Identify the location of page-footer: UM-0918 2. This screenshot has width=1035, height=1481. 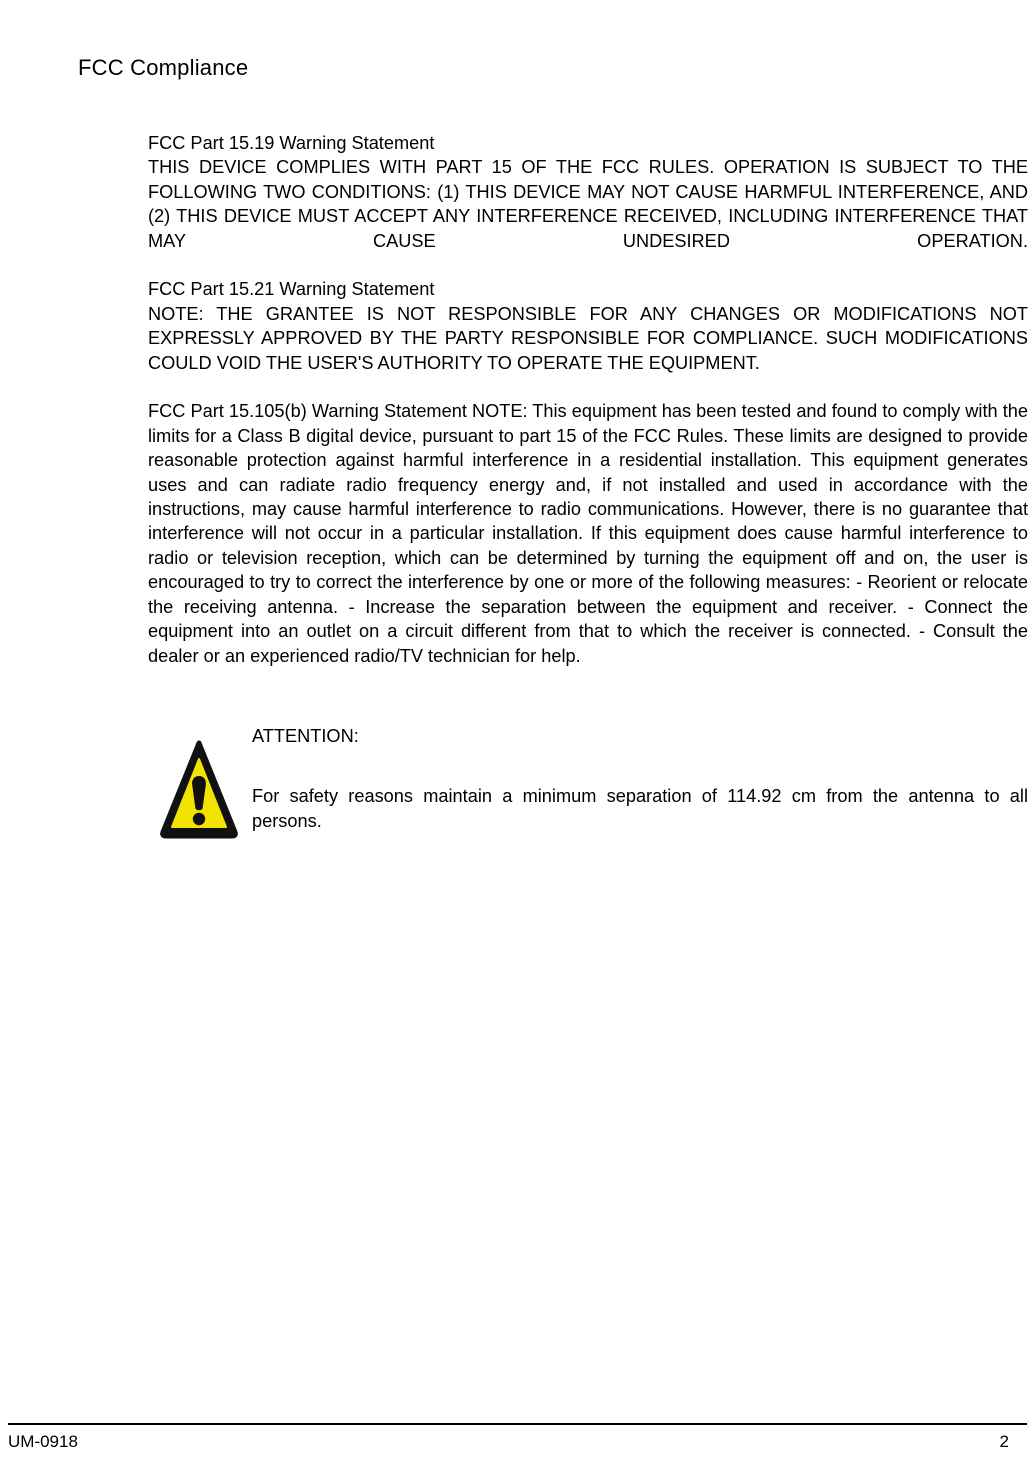
(517, 1445).